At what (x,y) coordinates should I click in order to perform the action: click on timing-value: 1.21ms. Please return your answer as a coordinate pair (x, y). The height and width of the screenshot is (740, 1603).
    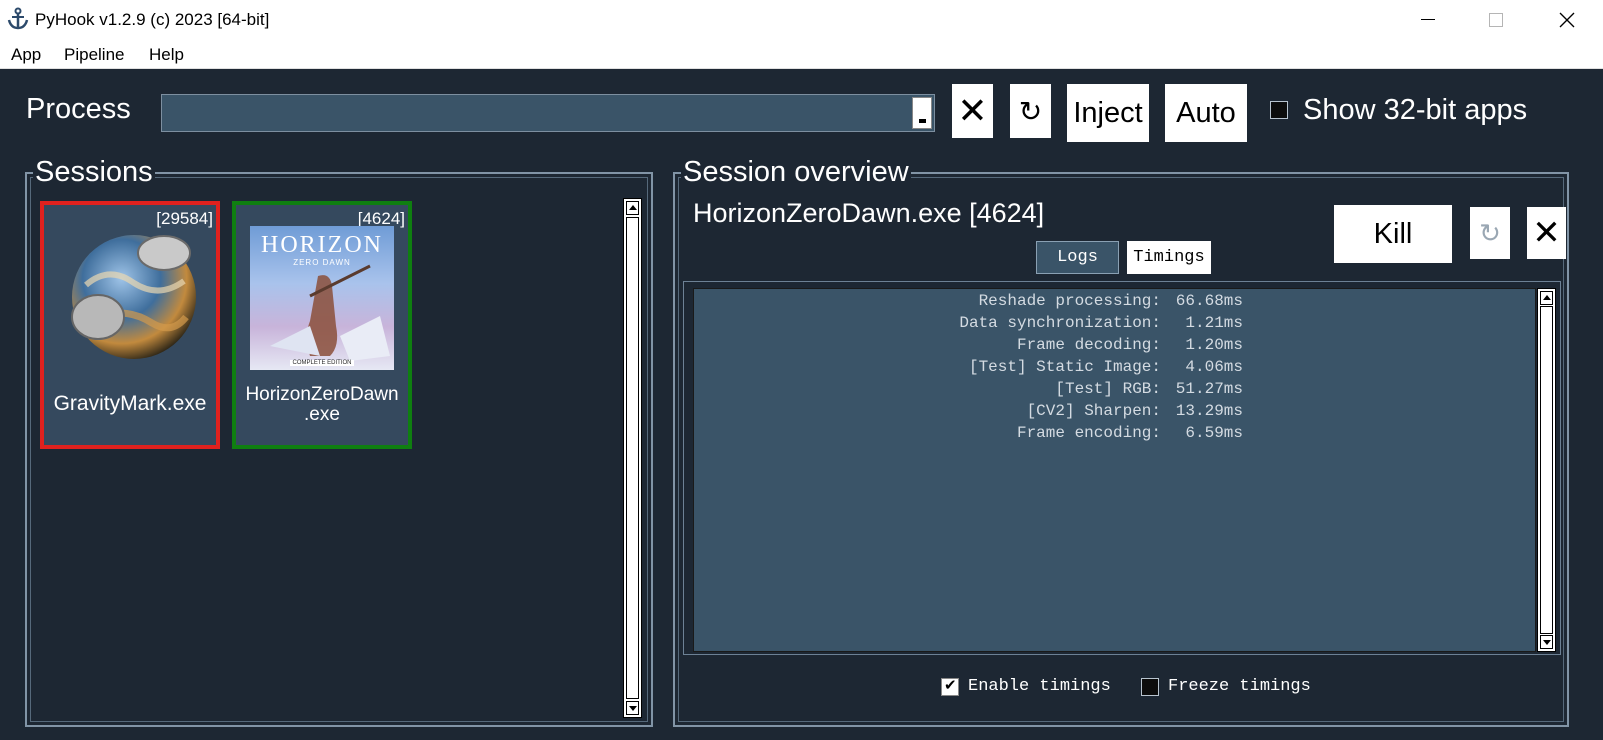
    Looking at the image, I should click on (1214, 323).